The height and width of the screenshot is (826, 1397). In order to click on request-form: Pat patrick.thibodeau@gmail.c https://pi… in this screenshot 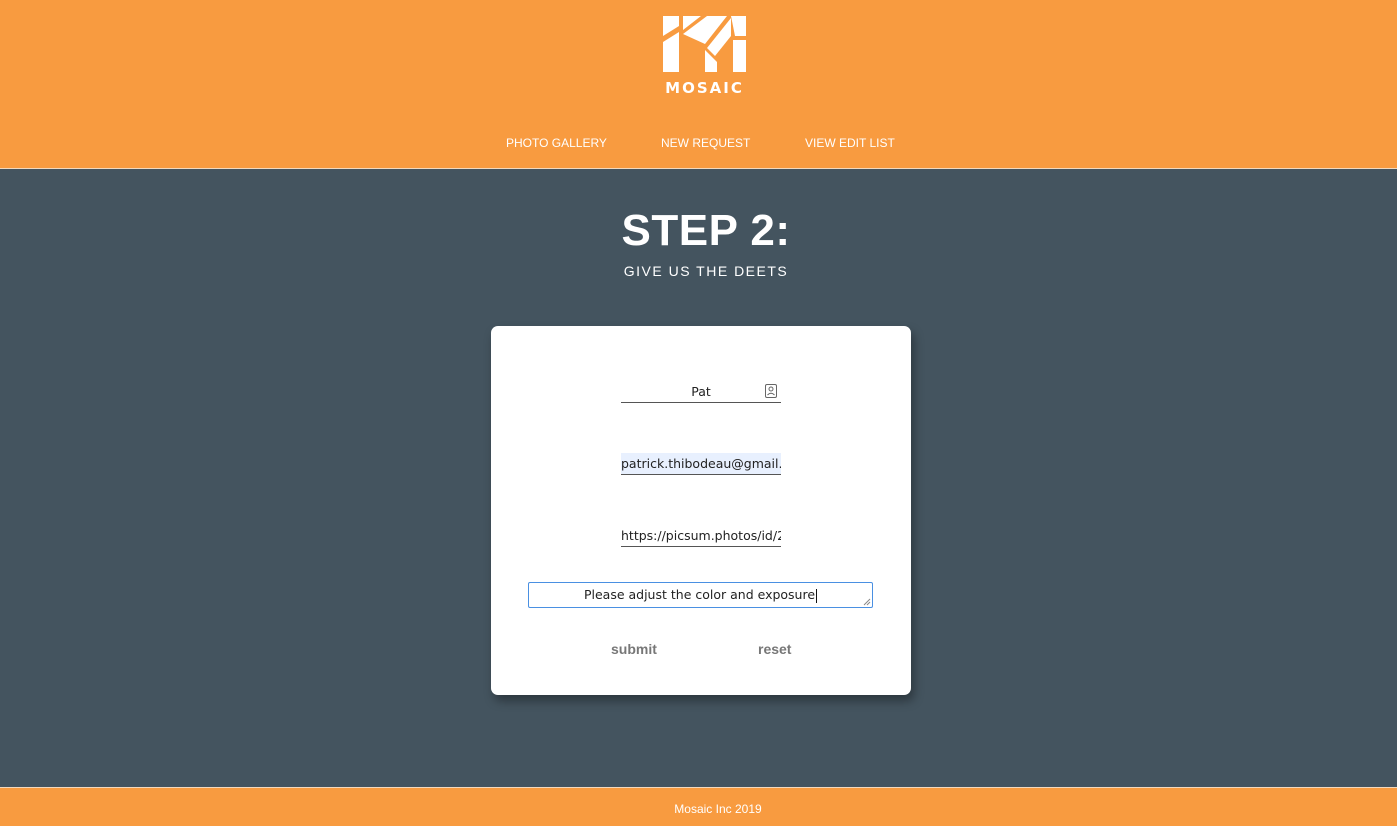, I will do `click(701, 510)`.